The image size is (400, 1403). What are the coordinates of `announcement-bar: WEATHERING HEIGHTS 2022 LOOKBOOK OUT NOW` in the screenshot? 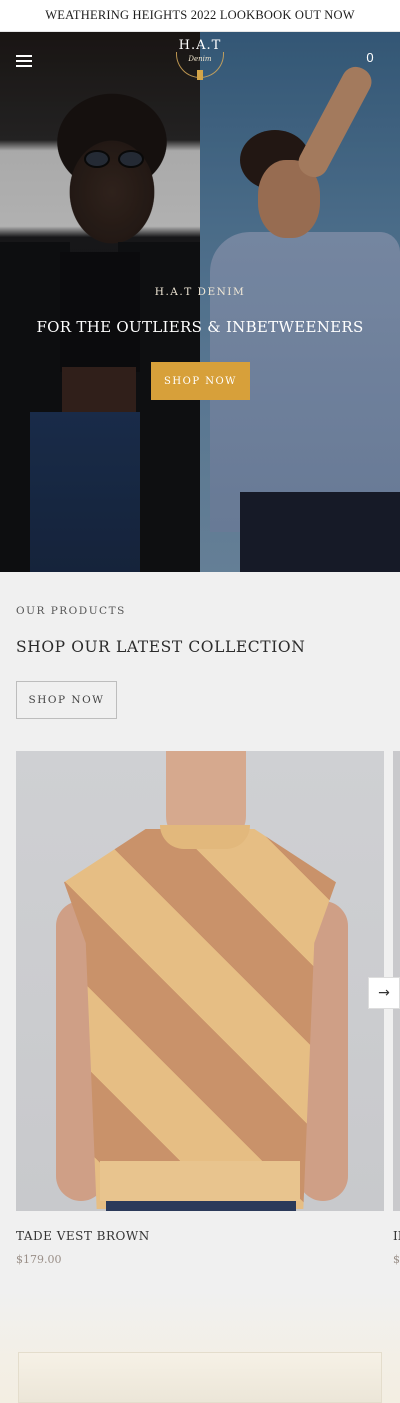 It's located at (200, 16).